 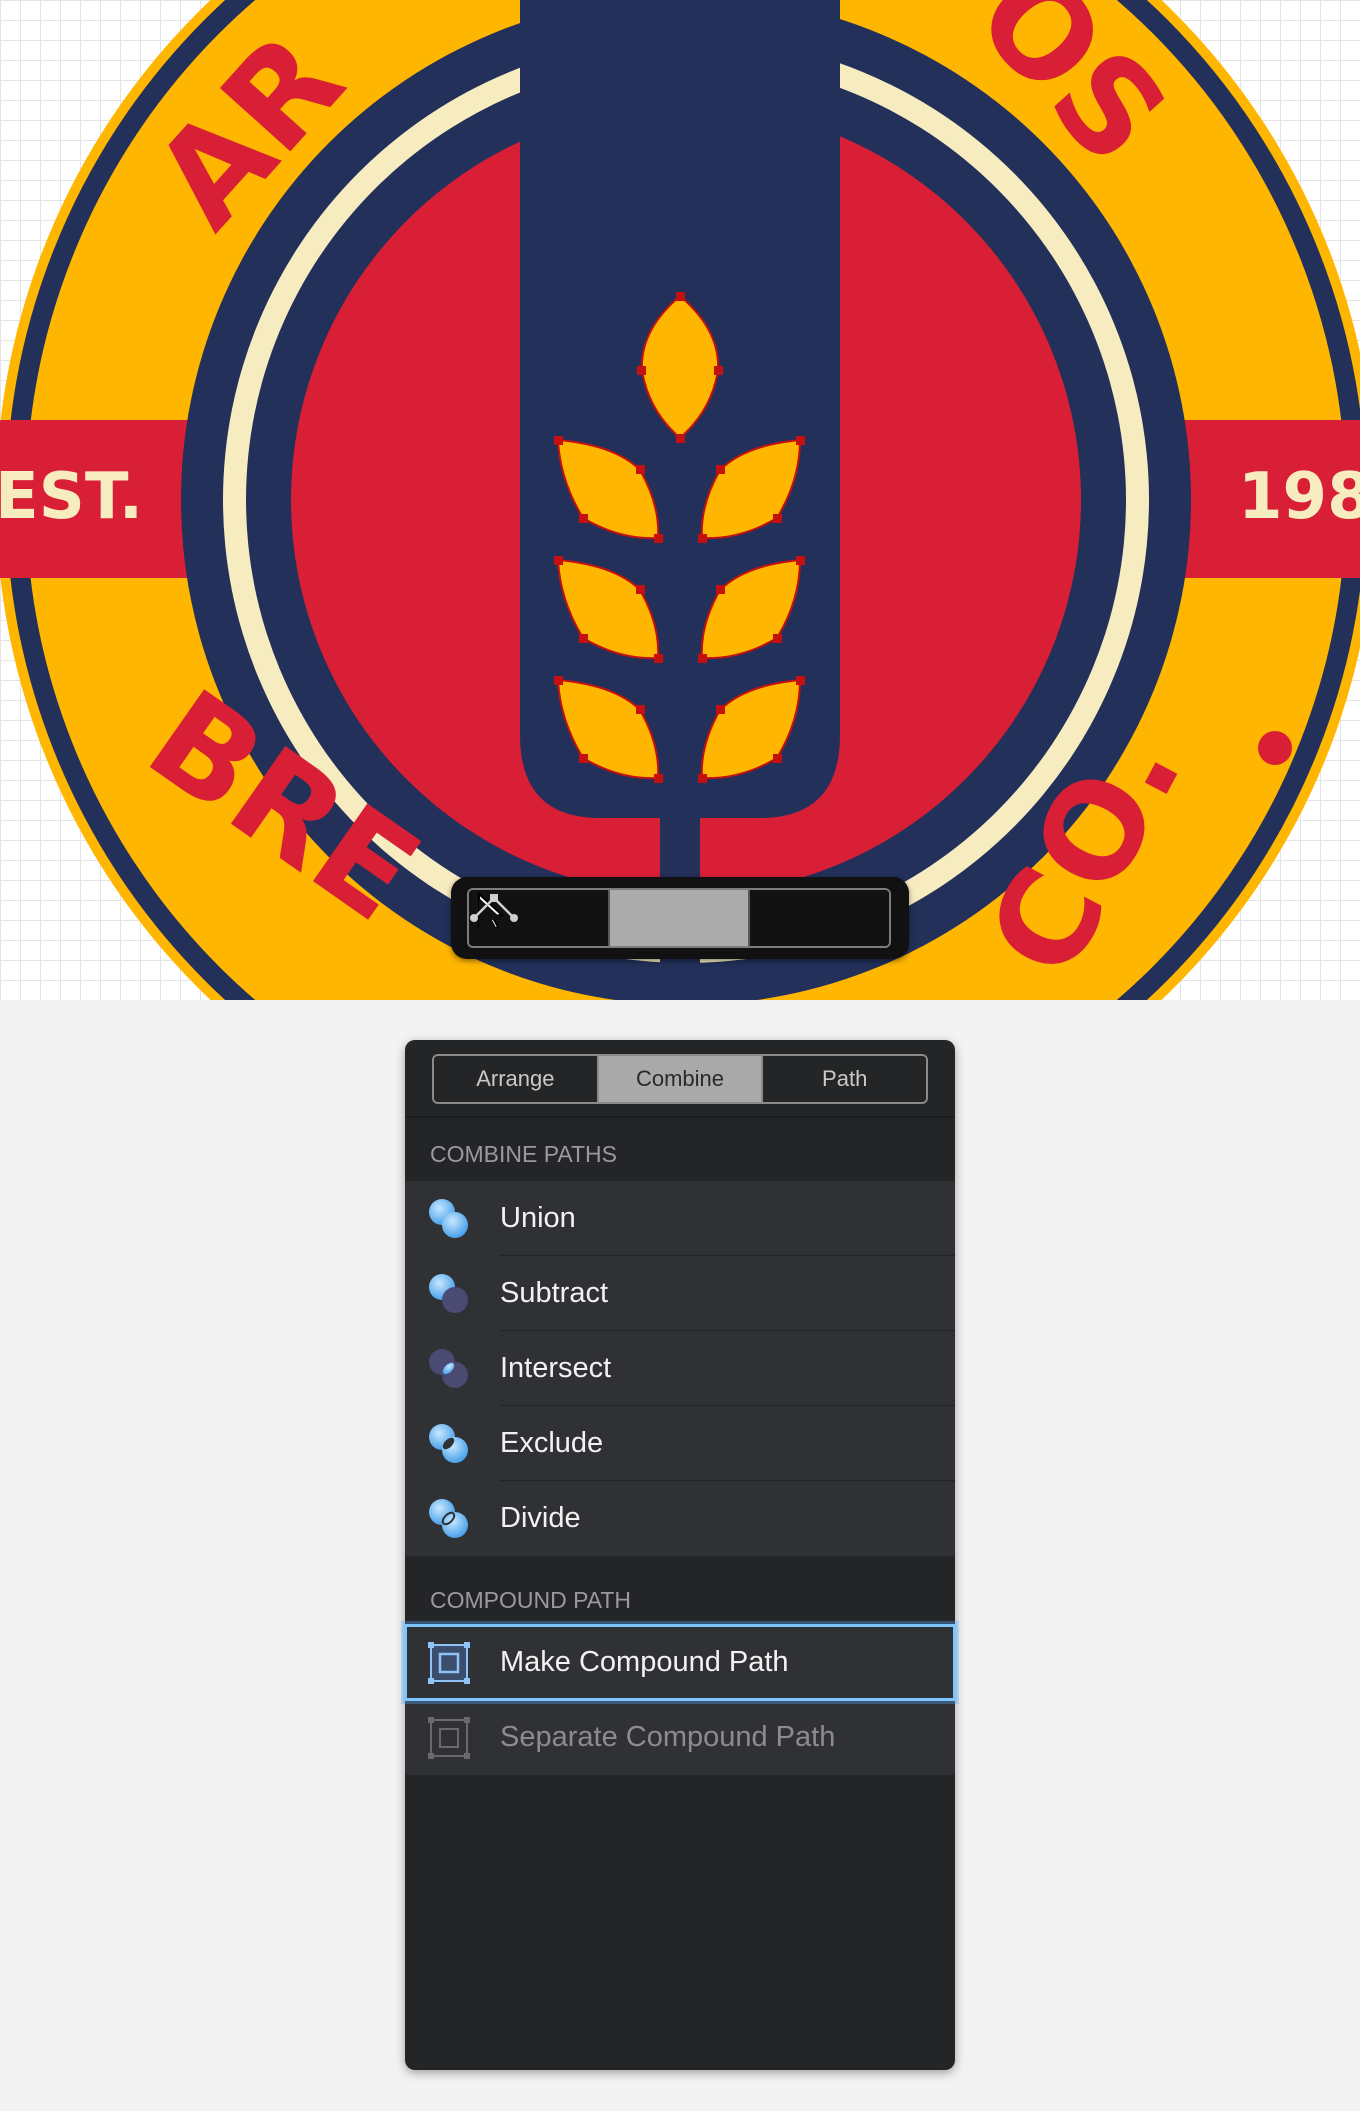 What do you see at coordinates (449, 1663) in the screenshot?
I see `make-compound-path-icon` at bounding box center [449, 1663].